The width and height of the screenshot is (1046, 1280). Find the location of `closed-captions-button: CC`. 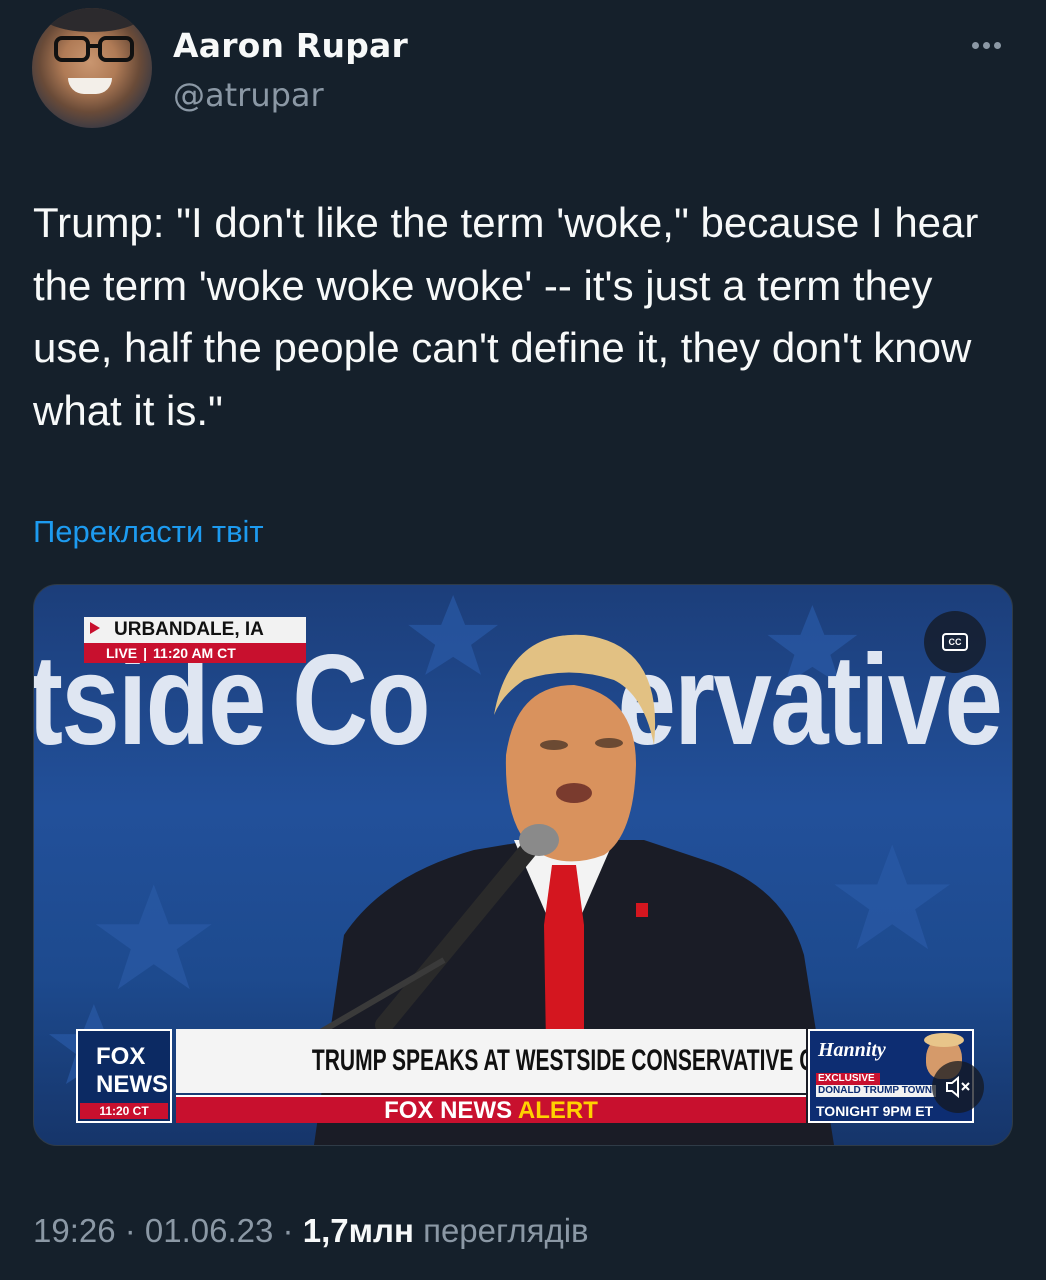

closed-captions-button: CC is located at coordinates (955, 642).